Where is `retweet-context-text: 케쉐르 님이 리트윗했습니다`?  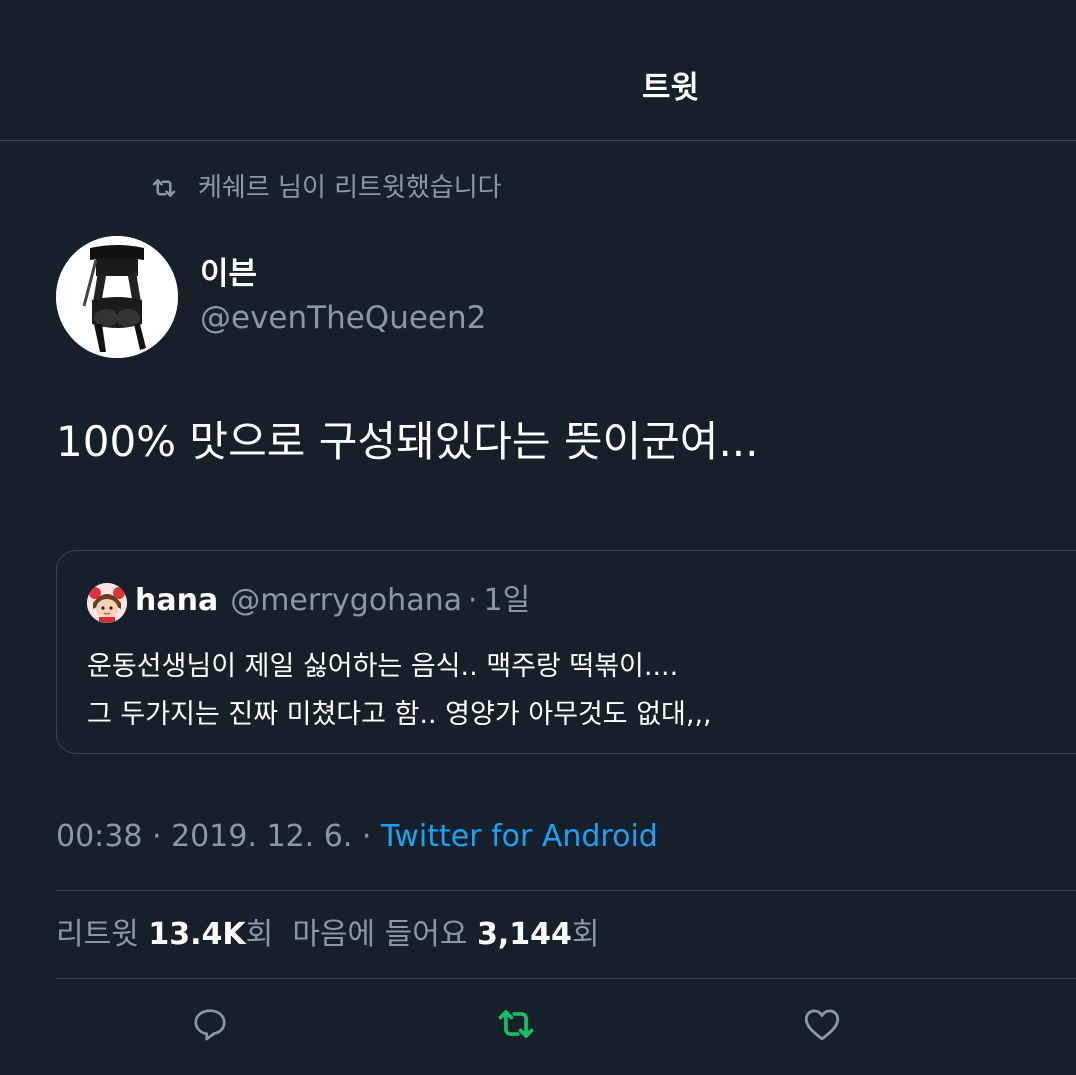 retweet-context-text: 케쉐르 님이 리트윗했습니다 is located at coordinates (350, 188).